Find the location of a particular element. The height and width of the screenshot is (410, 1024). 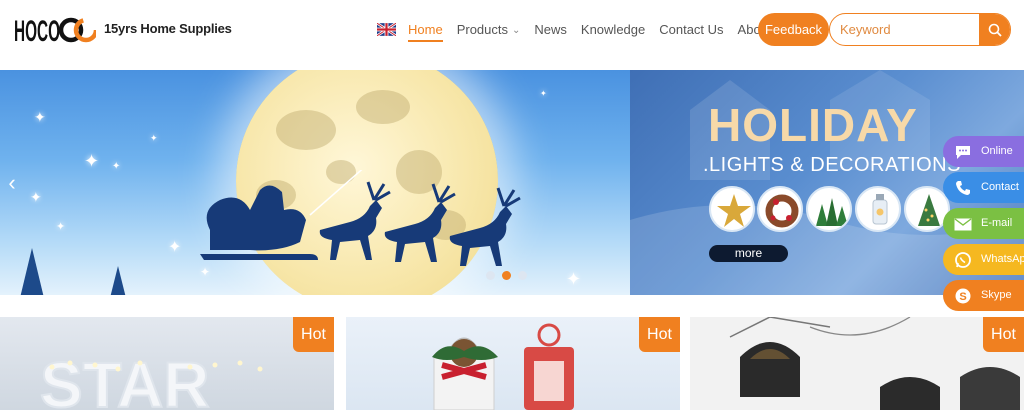

skype-icon: S is located at coordinates (963, 296).